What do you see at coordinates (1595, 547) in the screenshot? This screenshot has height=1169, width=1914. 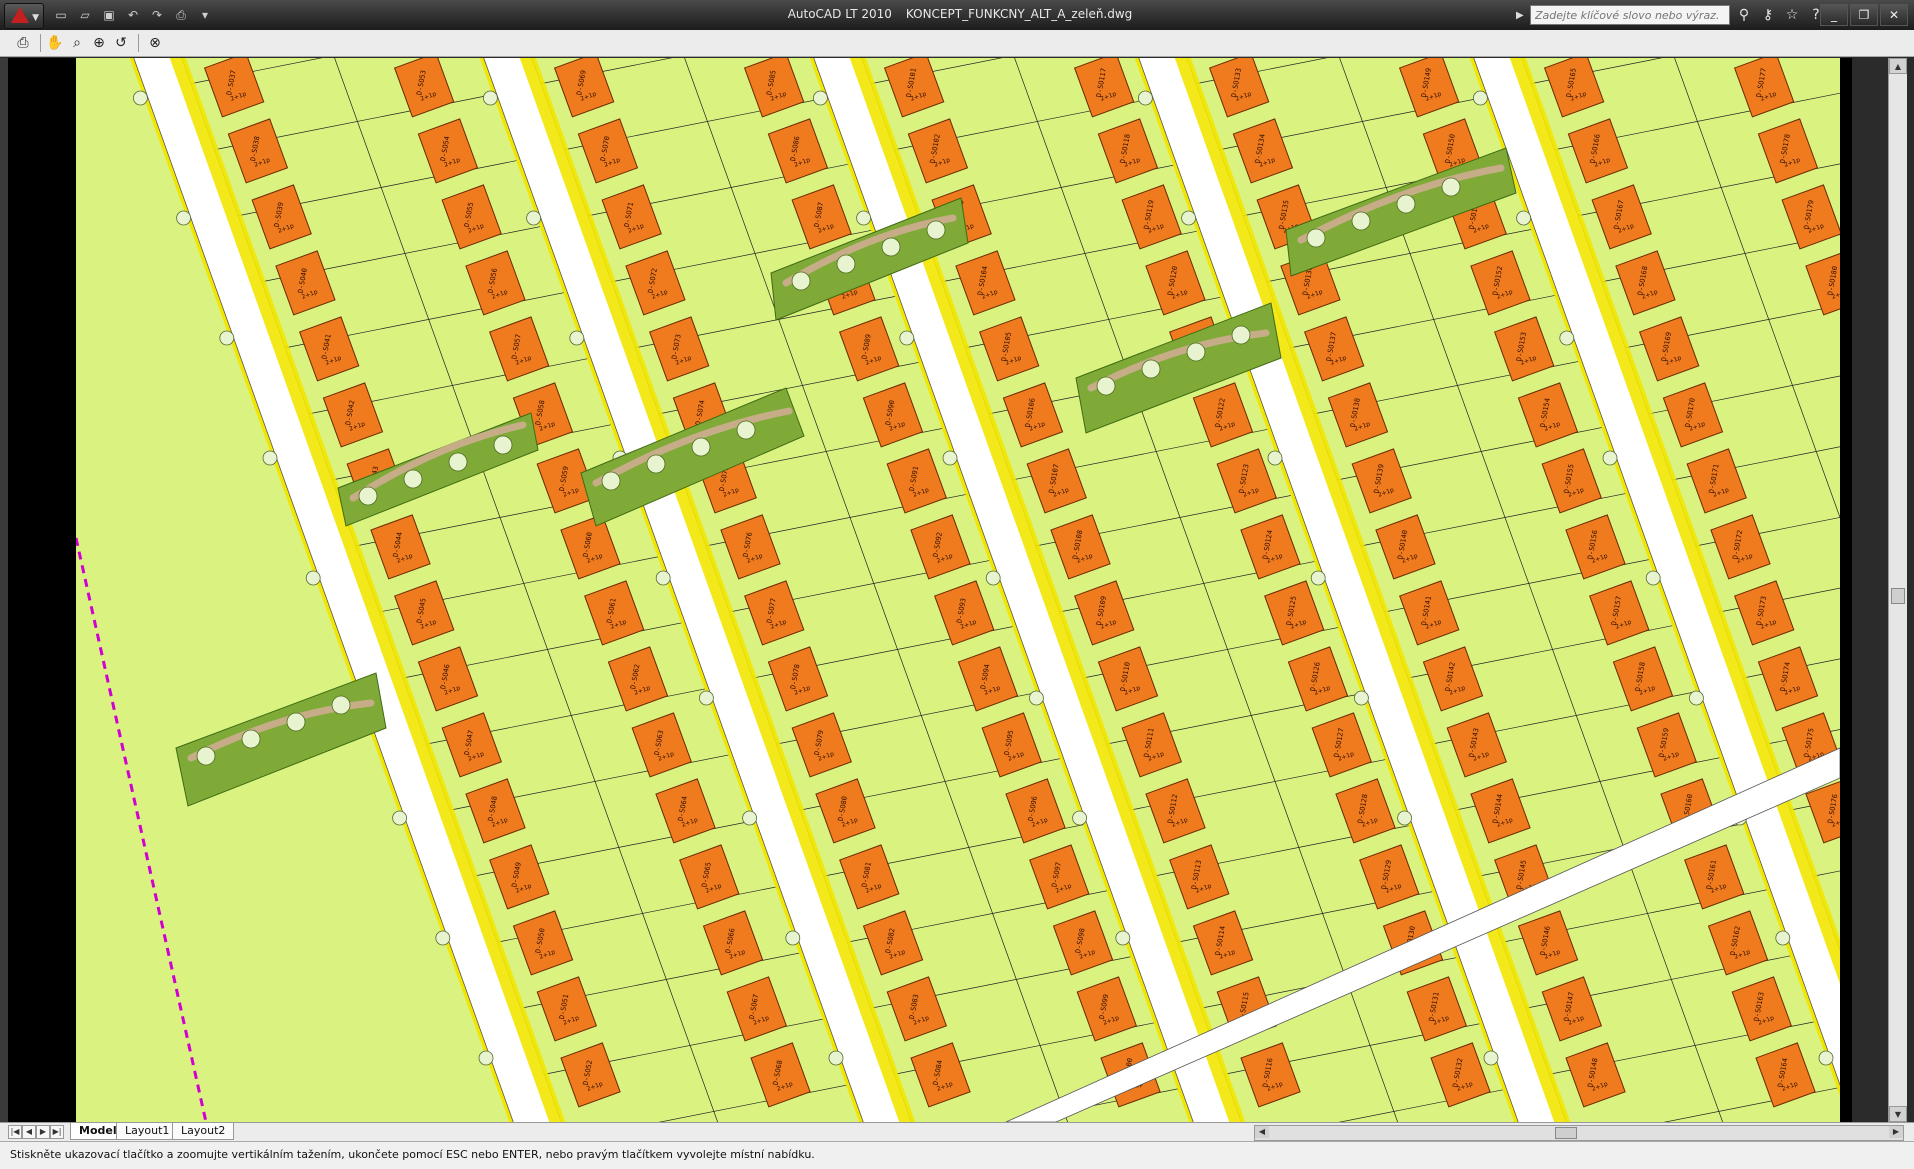 I see `house-footprint: D-SO1562+1p` at bounding box center [1595, 547].